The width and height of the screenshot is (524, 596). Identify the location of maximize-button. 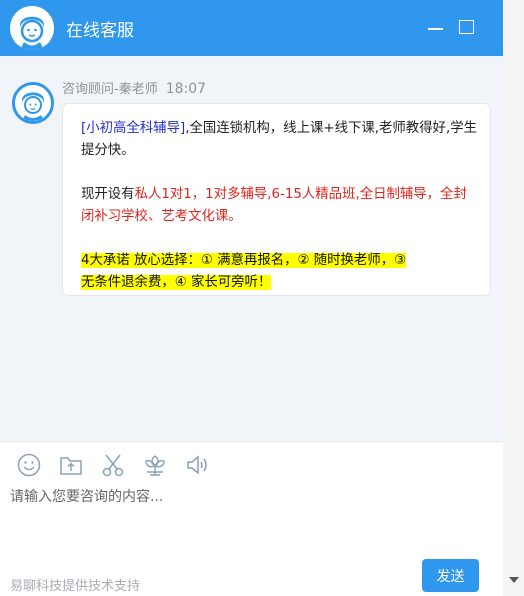
(468, 28).